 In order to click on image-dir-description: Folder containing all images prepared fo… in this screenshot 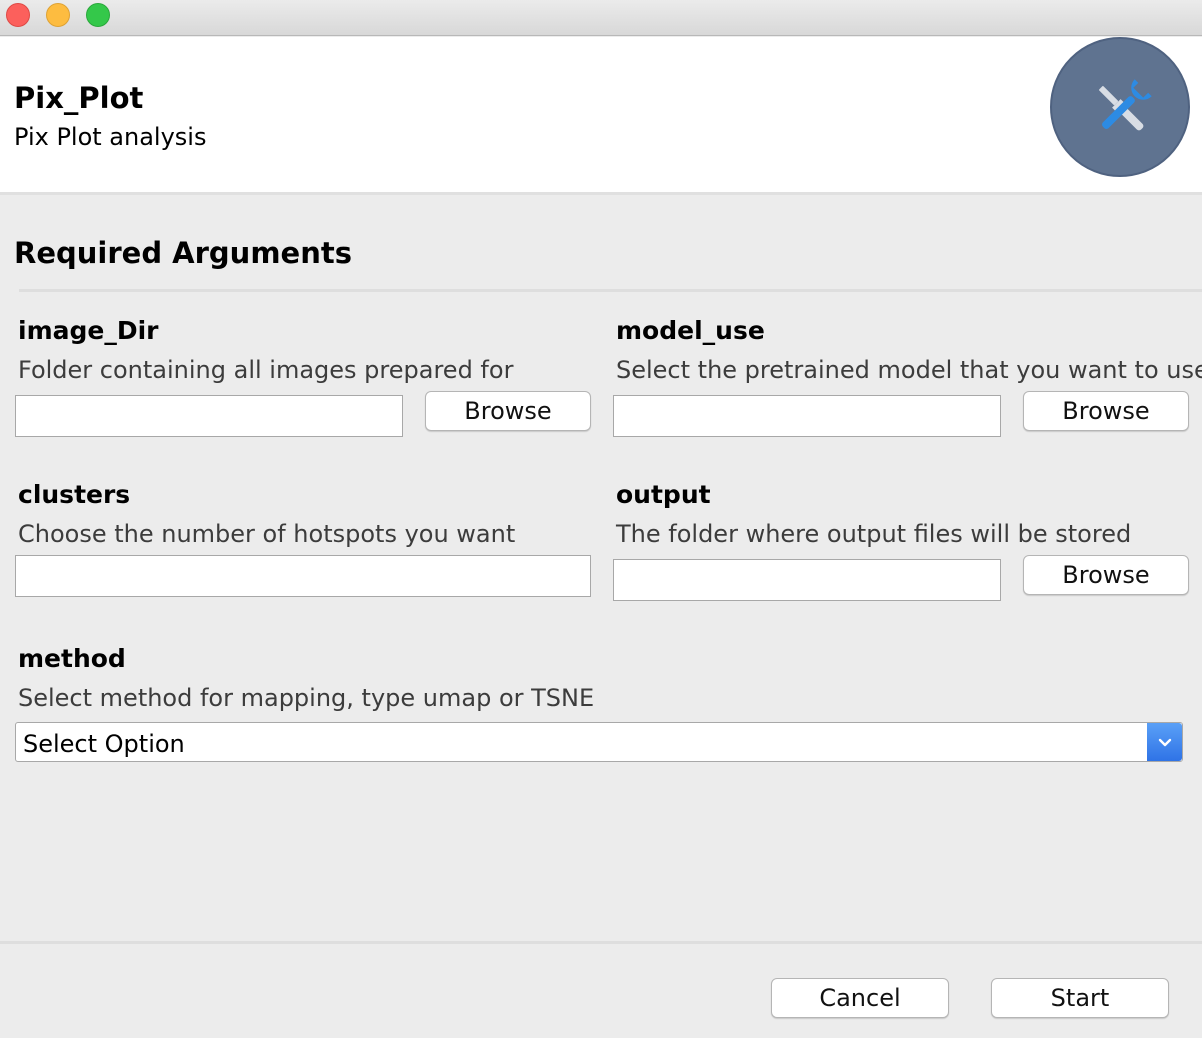, I will do `click(266, 370)`.